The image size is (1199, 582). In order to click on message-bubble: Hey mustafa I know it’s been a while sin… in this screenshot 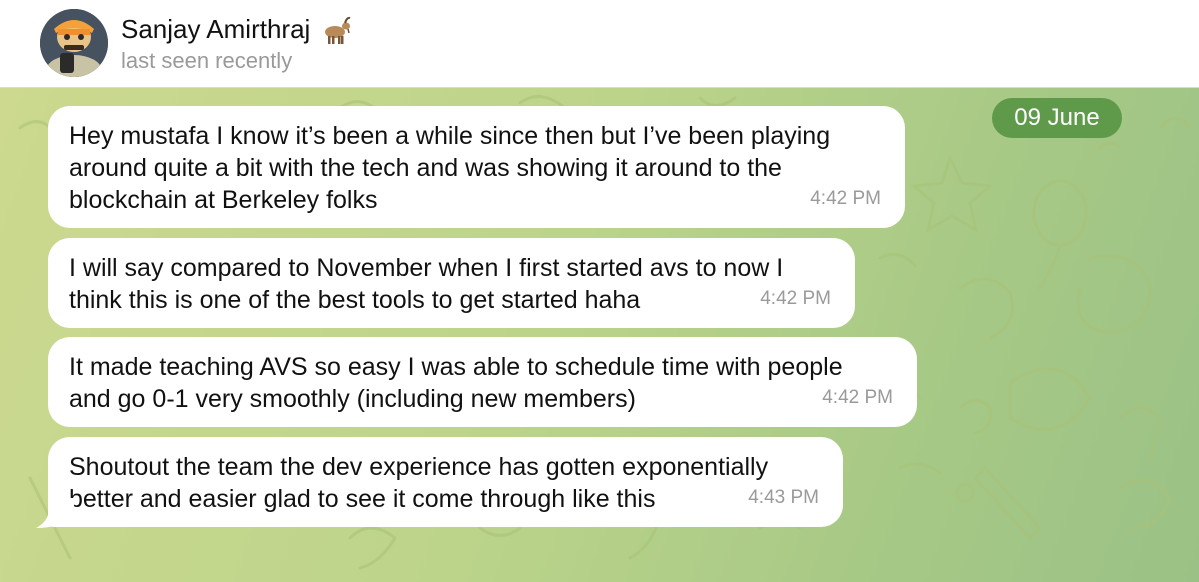, I will do `click(476, 167)`.